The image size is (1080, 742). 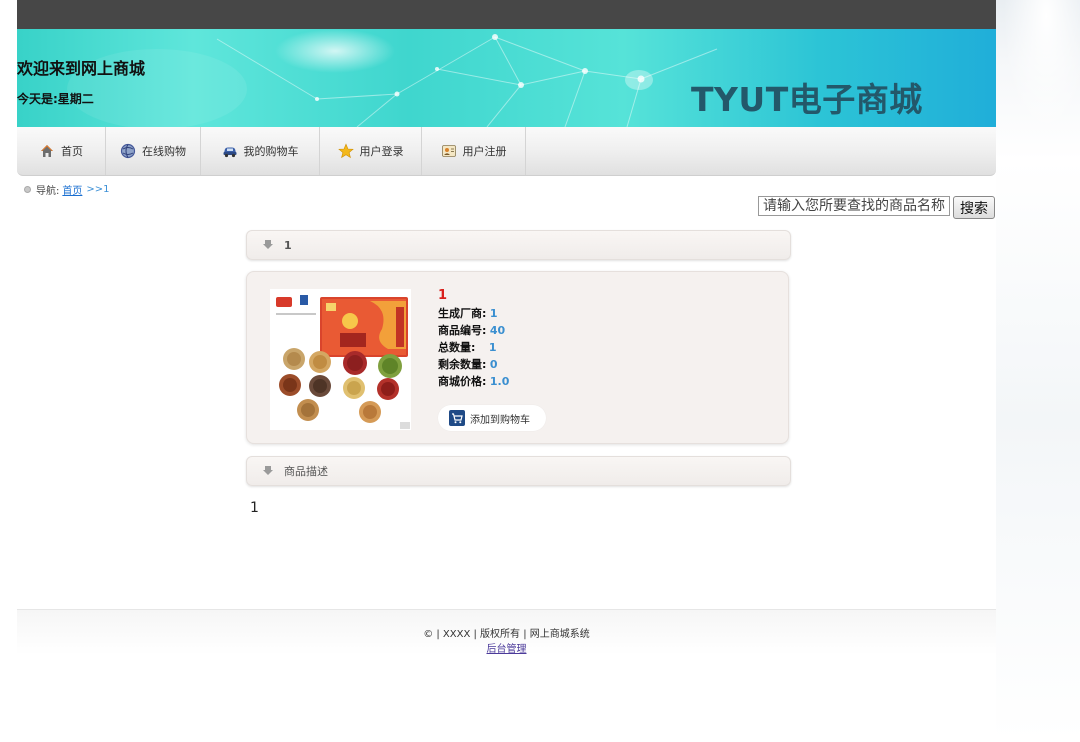 What do you see at coordinates (345, 151) in the screenshot?
I see `star-icon` at bounding box center [345, 151].